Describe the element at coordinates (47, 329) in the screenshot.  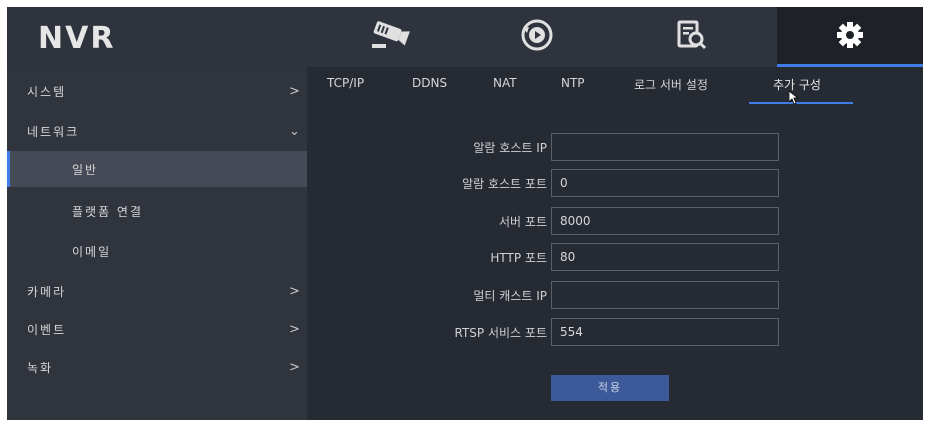
I see `sidebar-item-label: 이벤트` at that location.